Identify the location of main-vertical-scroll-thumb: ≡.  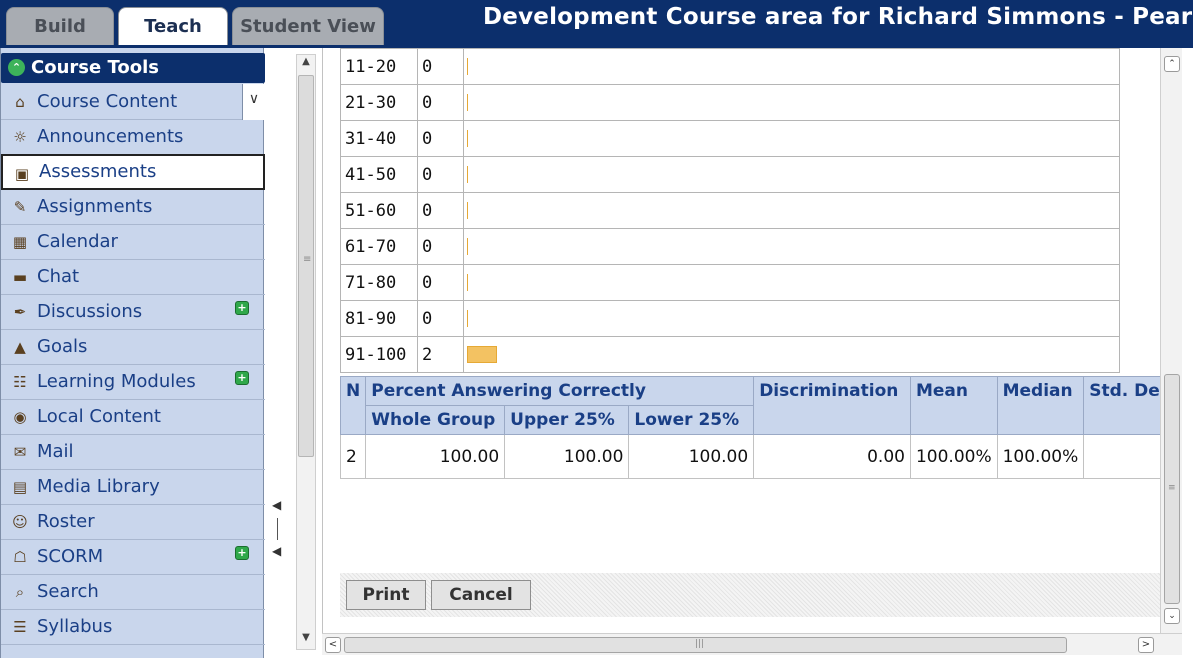
(1172, 489).